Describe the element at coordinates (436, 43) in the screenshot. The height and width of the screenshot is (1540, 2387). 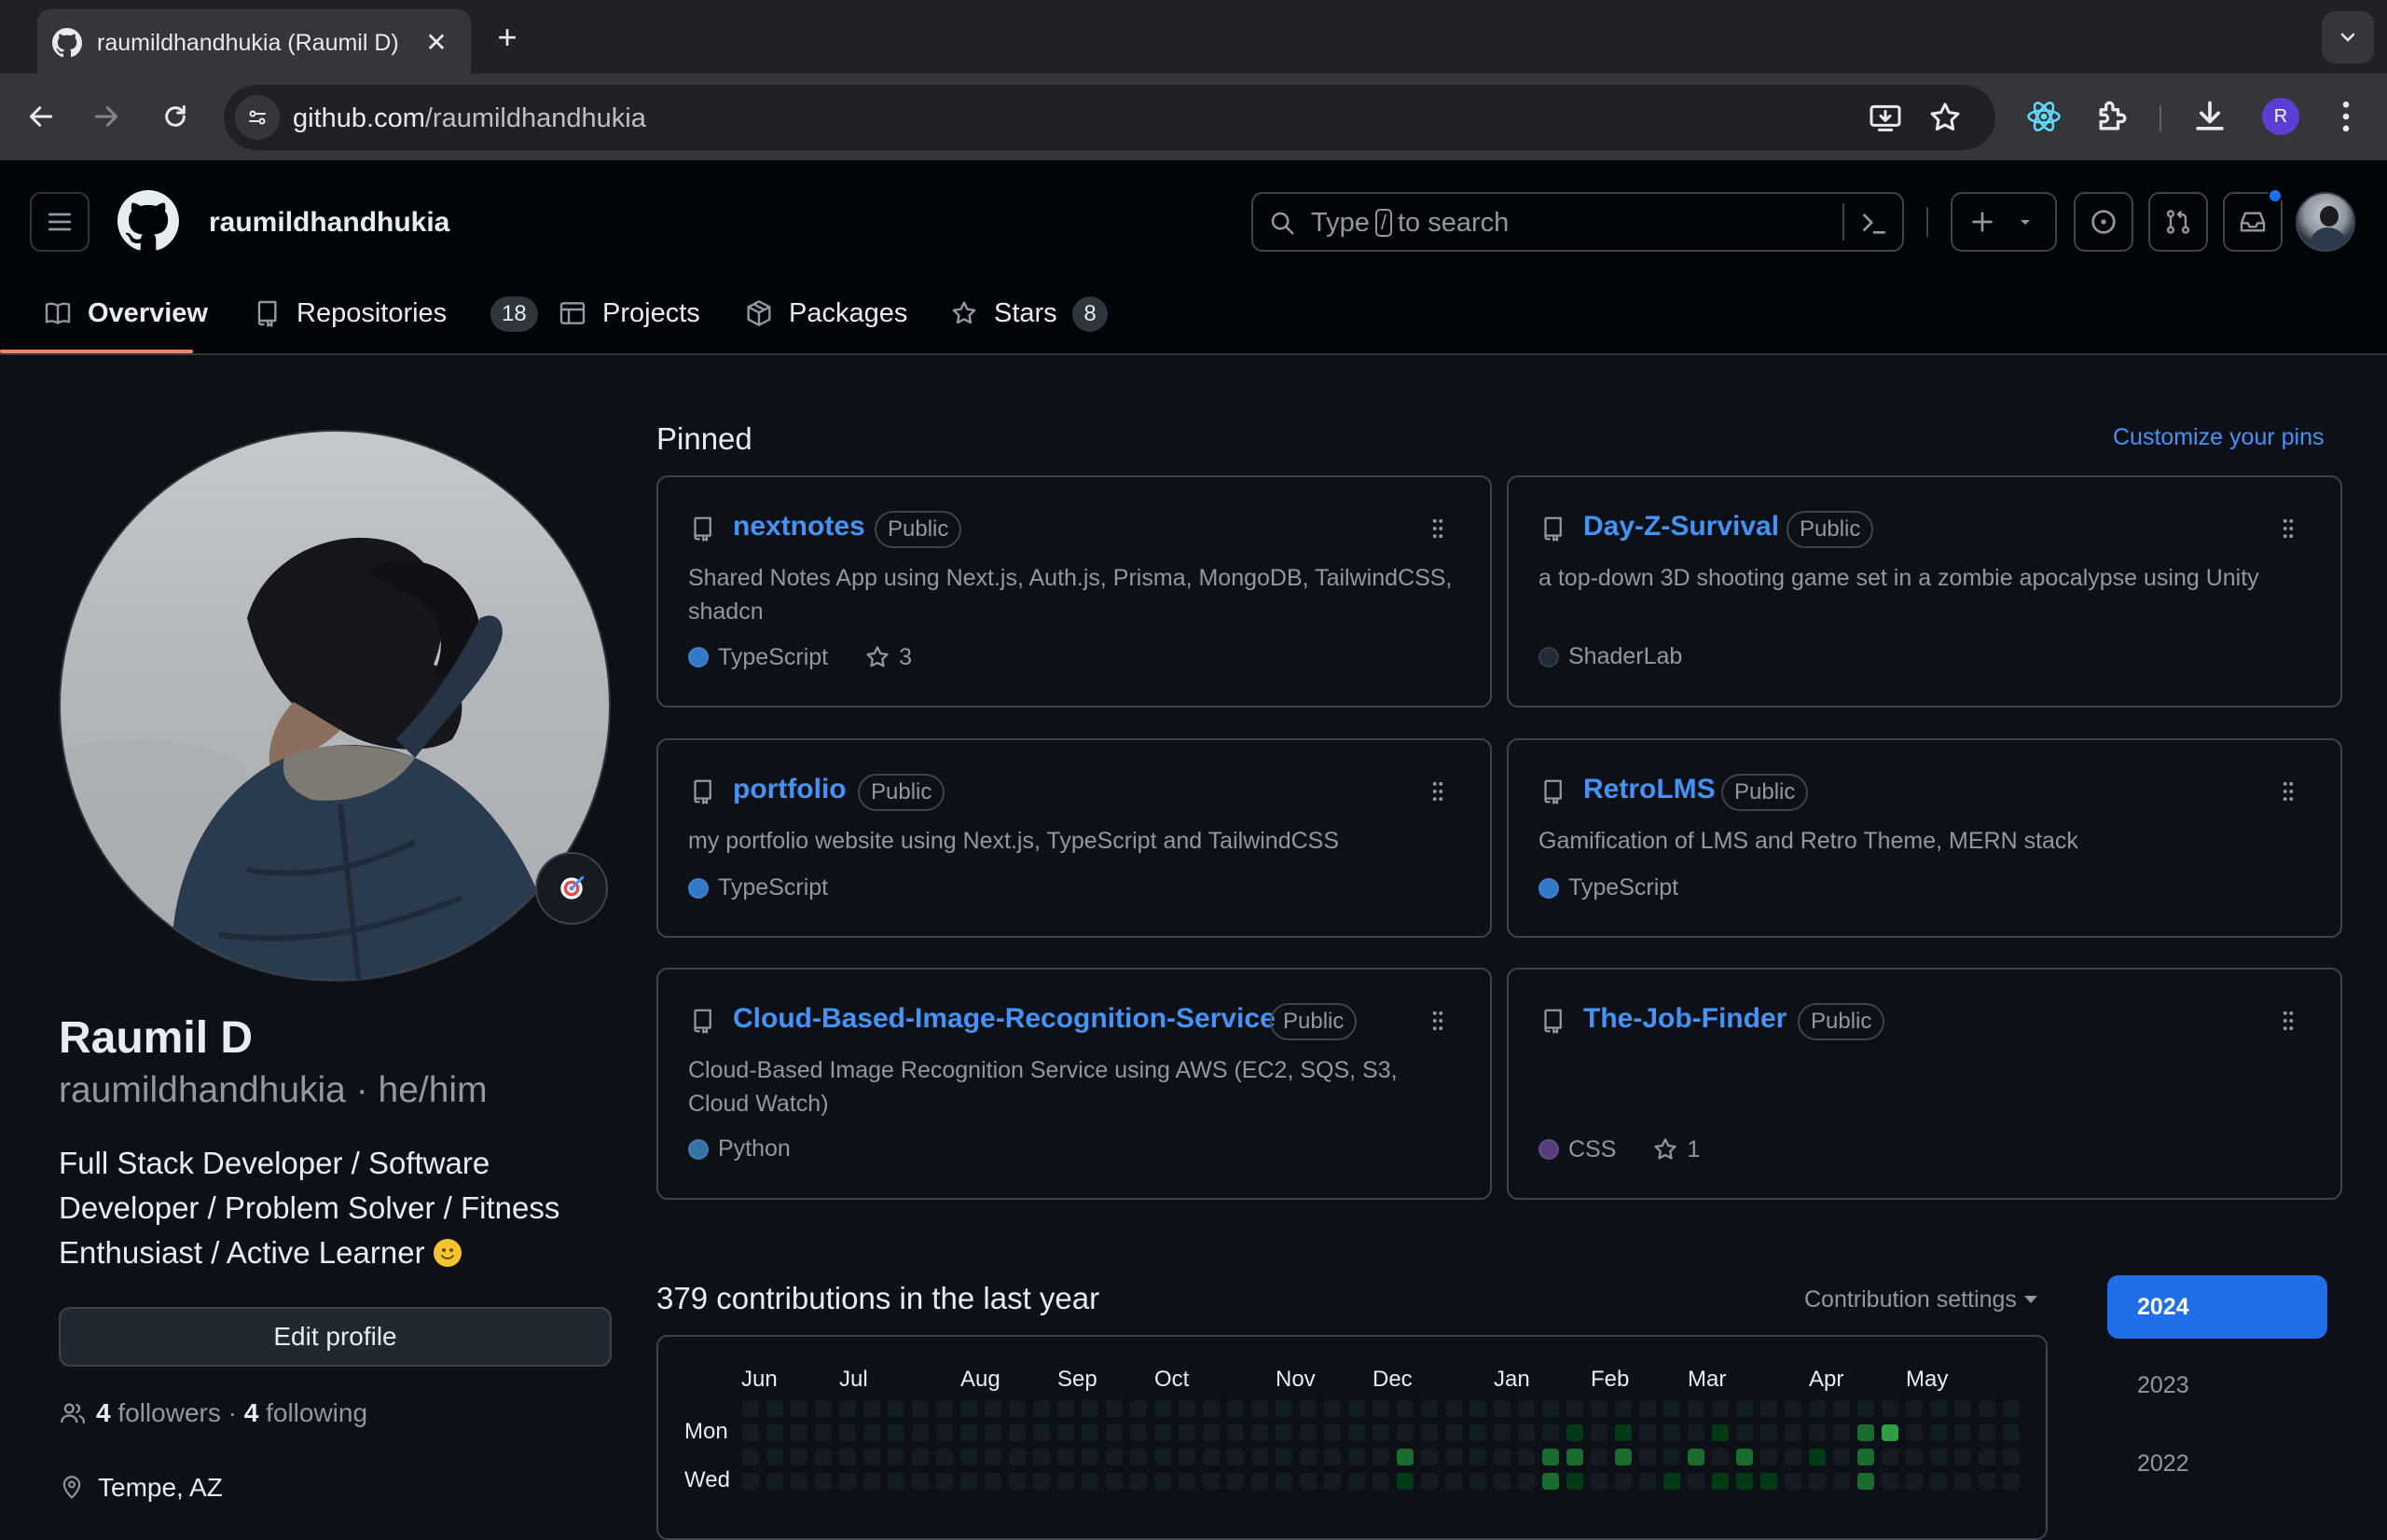
I see `close-tab-icon: ✕` at that location.